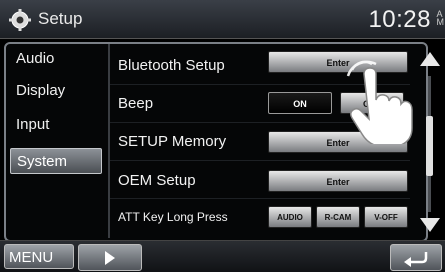 The image size is (445, 272). What do you see at coordinates (260, 65) in the screenshot?
I see `row-bluetooth-setup: Bluetooth Setup Enter` at bounding box center [260, 65].